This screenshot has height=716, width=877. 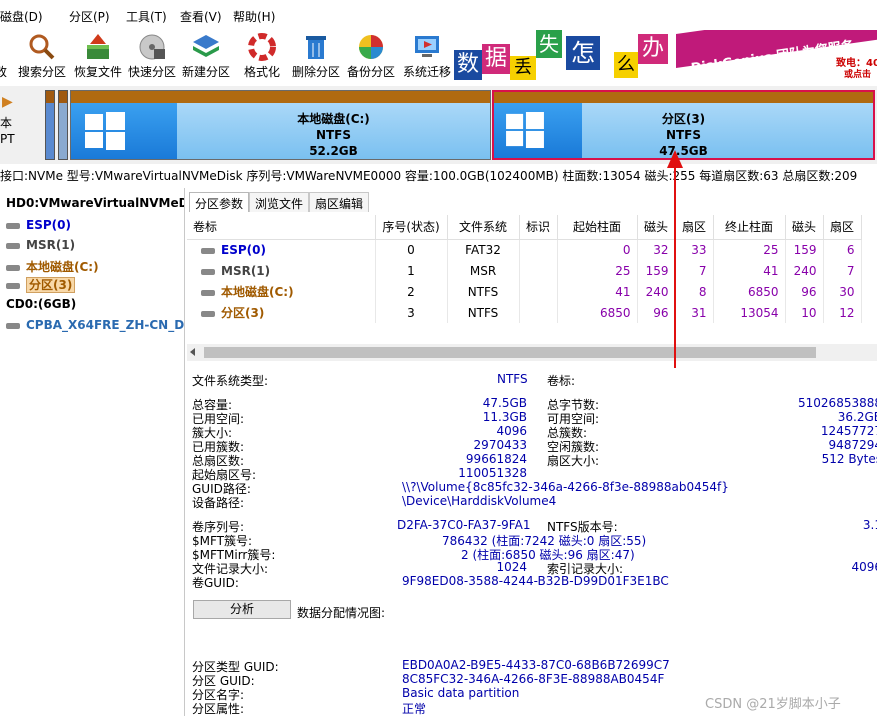 What do you see at coordinates (468, 65) in the screenshot?
I see `banner-char: 数` at bounding box center [468, 65].